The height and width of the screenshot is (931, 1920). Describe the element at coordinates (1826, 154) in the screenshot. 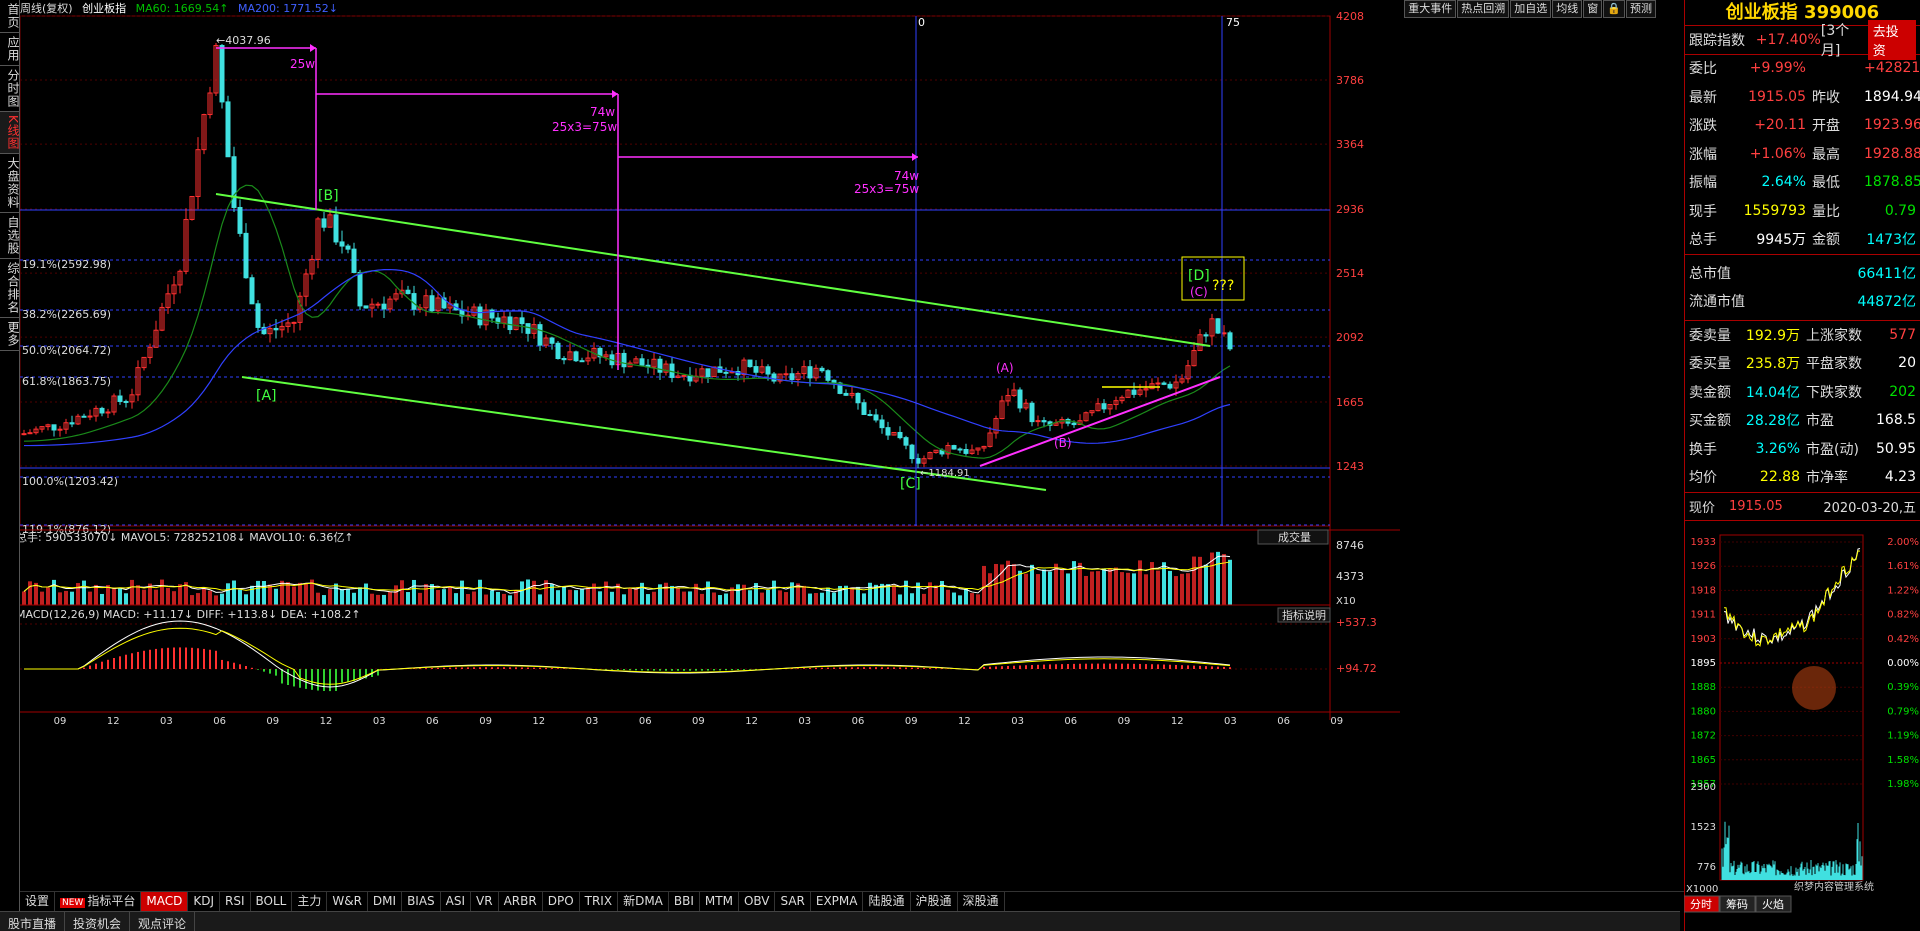

I see `quote-label-2: 最高` at that location.